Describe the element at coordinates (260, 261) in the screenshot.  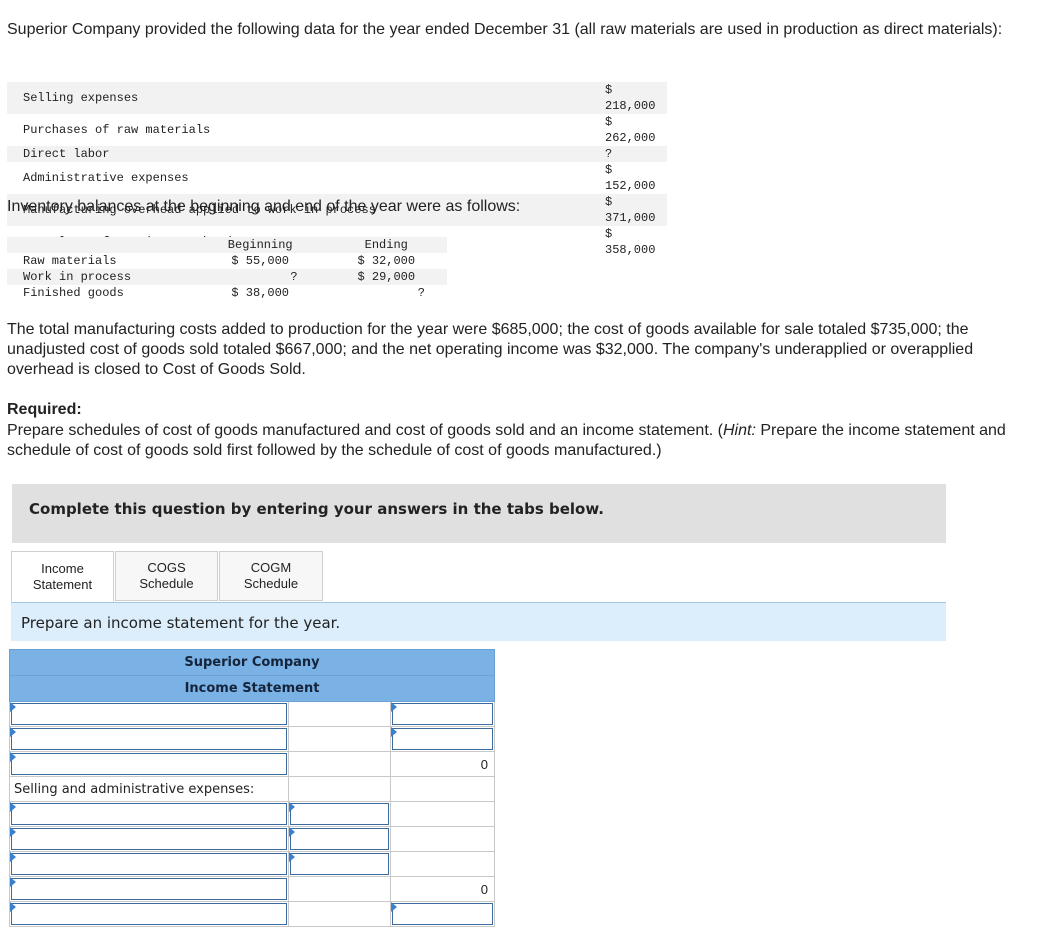
I see `beginning-value: $ 55,000` at that location.